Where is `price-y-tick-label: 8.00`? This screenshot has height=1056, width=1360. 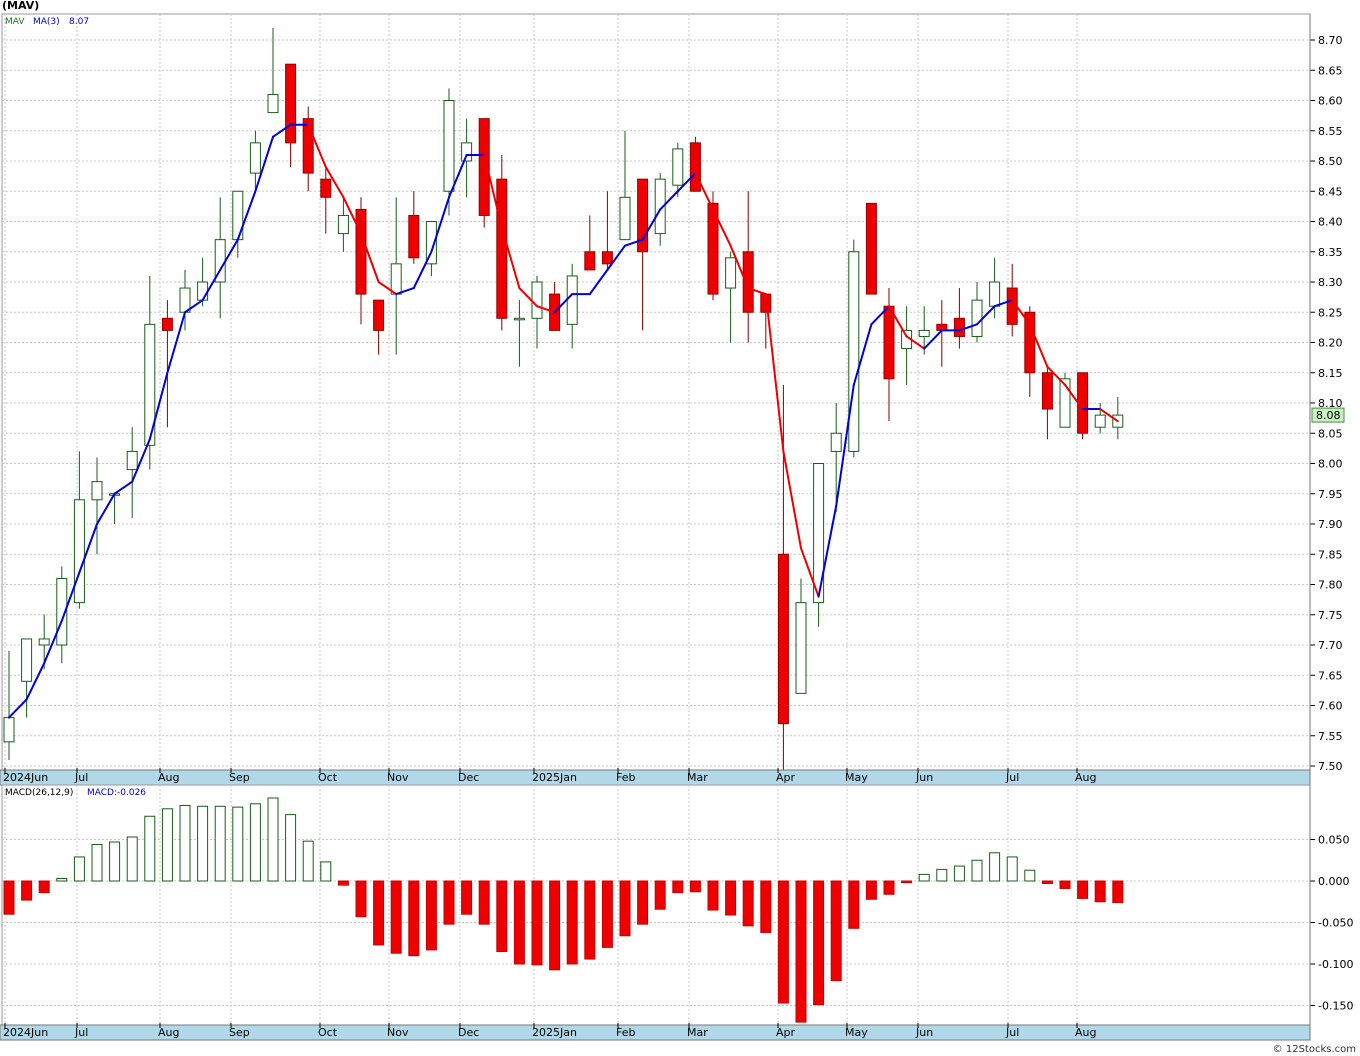
price-y-tick-label: 8.00 is located at coordinates (1330, 464).